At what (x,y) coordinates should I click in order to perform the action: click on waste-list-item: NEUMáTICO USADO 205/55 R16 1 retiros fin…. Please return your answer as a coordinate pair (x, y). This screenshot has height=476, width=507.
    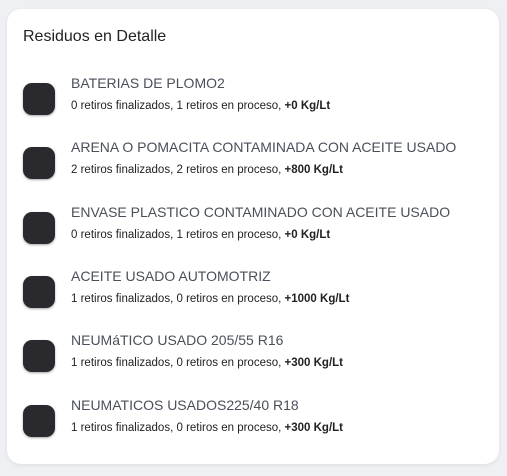
    Looking at the image, I should click on (253, 354).